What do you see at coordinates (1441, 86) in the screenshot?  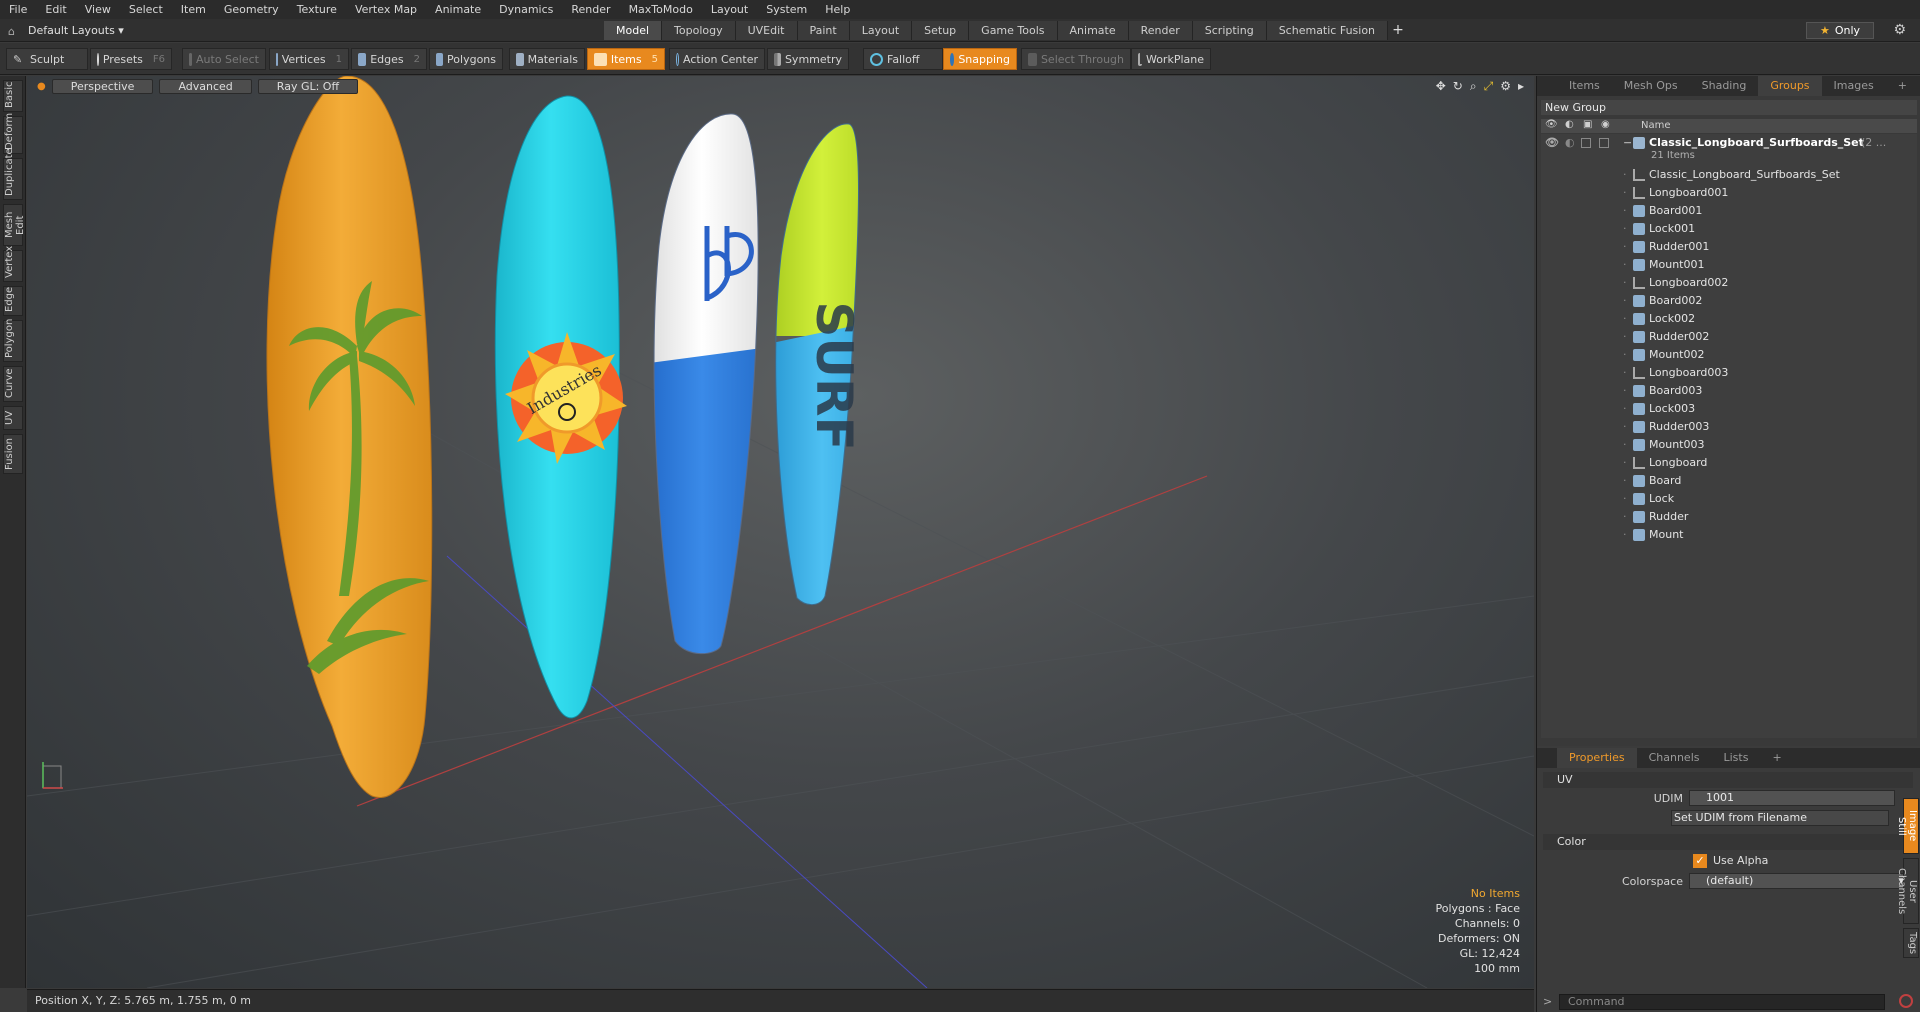 I see `move-view-icon: ✥` at bounding box center [1441, 86].